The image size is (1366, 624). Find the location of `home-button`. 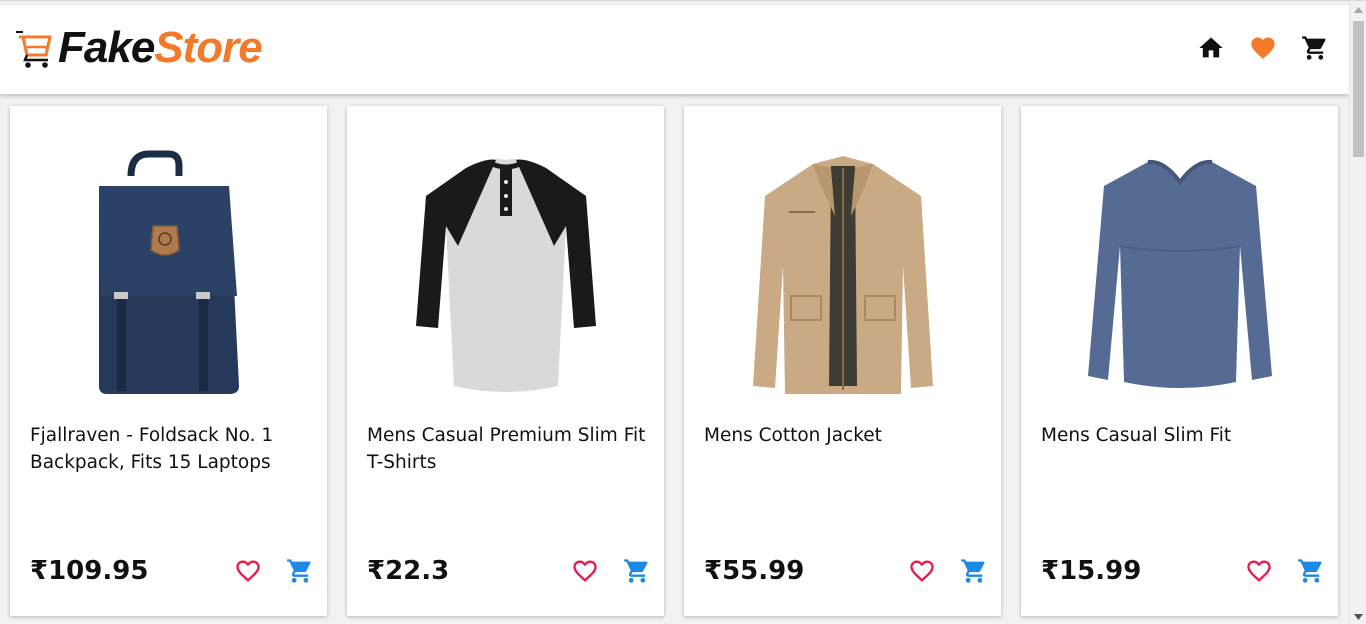

home-button is located at coordinates (1211, 48).